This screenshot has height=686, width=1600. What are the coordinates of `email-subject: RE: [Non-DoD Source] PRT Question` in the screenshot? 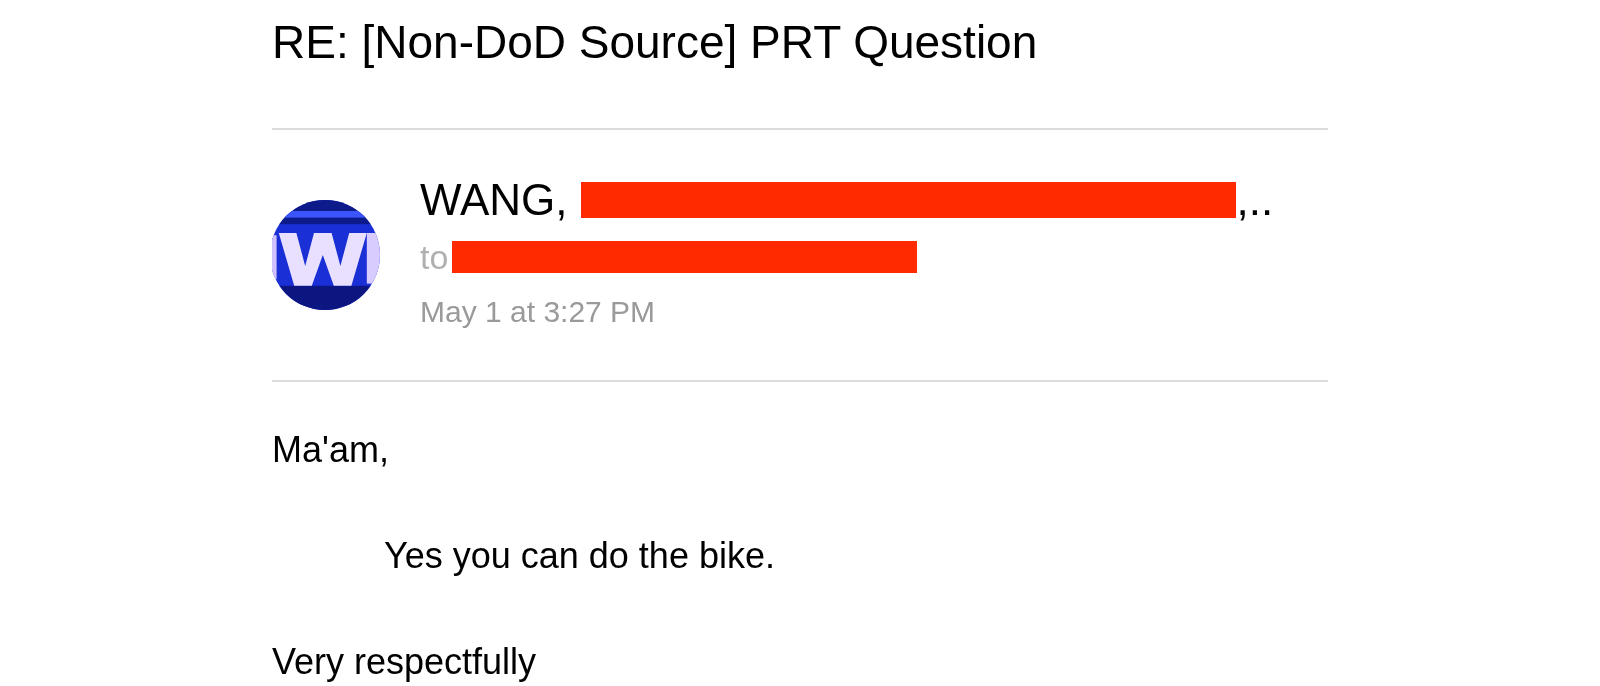 It's located at (655, 42).